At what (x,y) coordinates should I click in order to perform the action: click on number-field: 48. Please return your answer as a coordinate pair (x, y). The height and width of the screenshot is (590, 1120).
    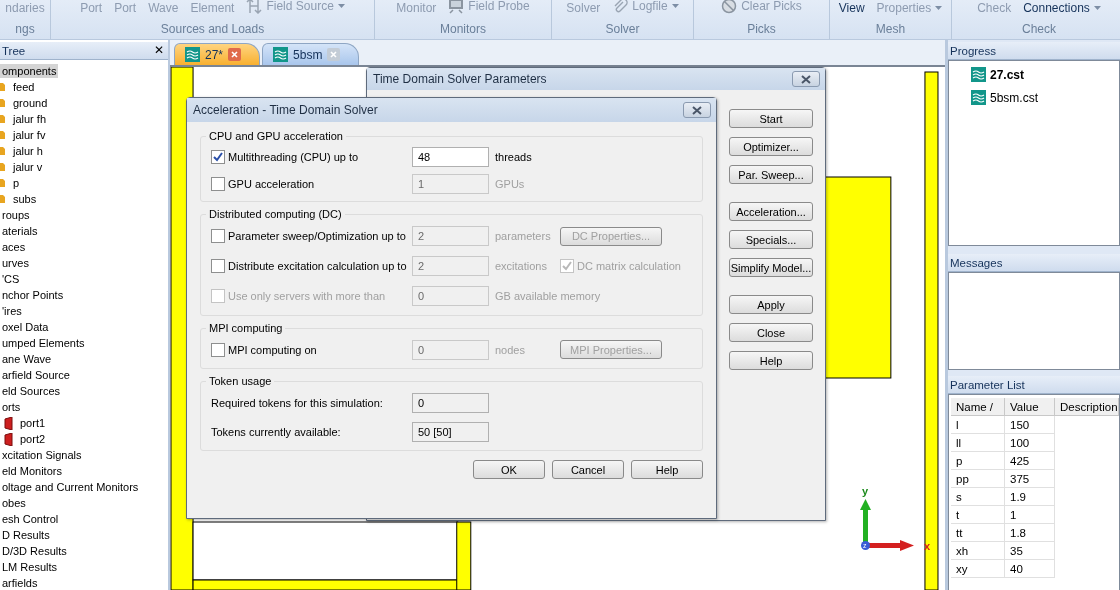
    Looking at the image, I should click on (450, 156).